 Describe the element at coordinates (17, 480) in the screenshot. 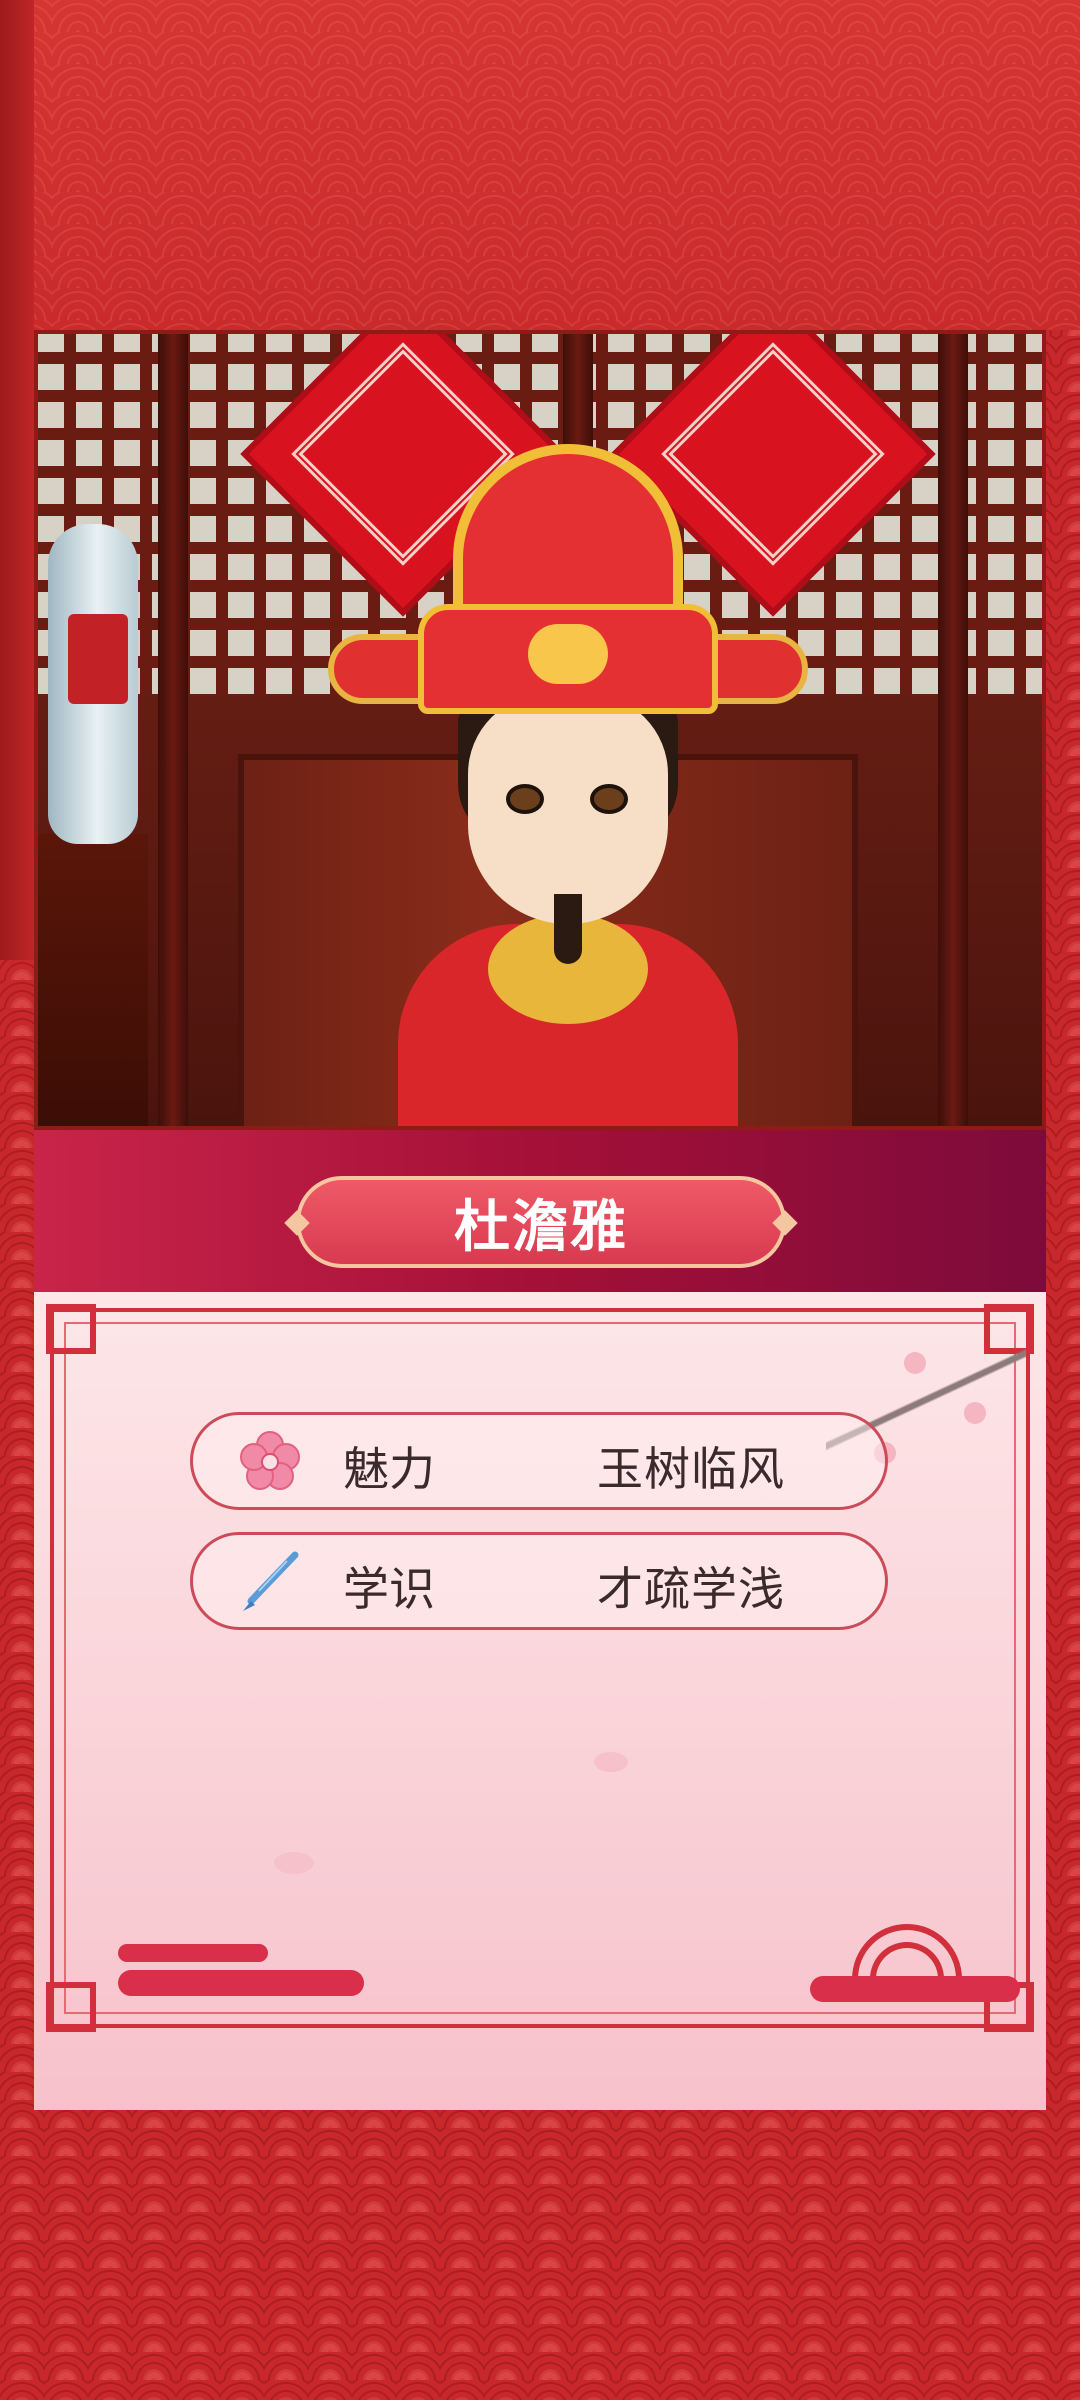

I see `left-edge-shadow` at that location.